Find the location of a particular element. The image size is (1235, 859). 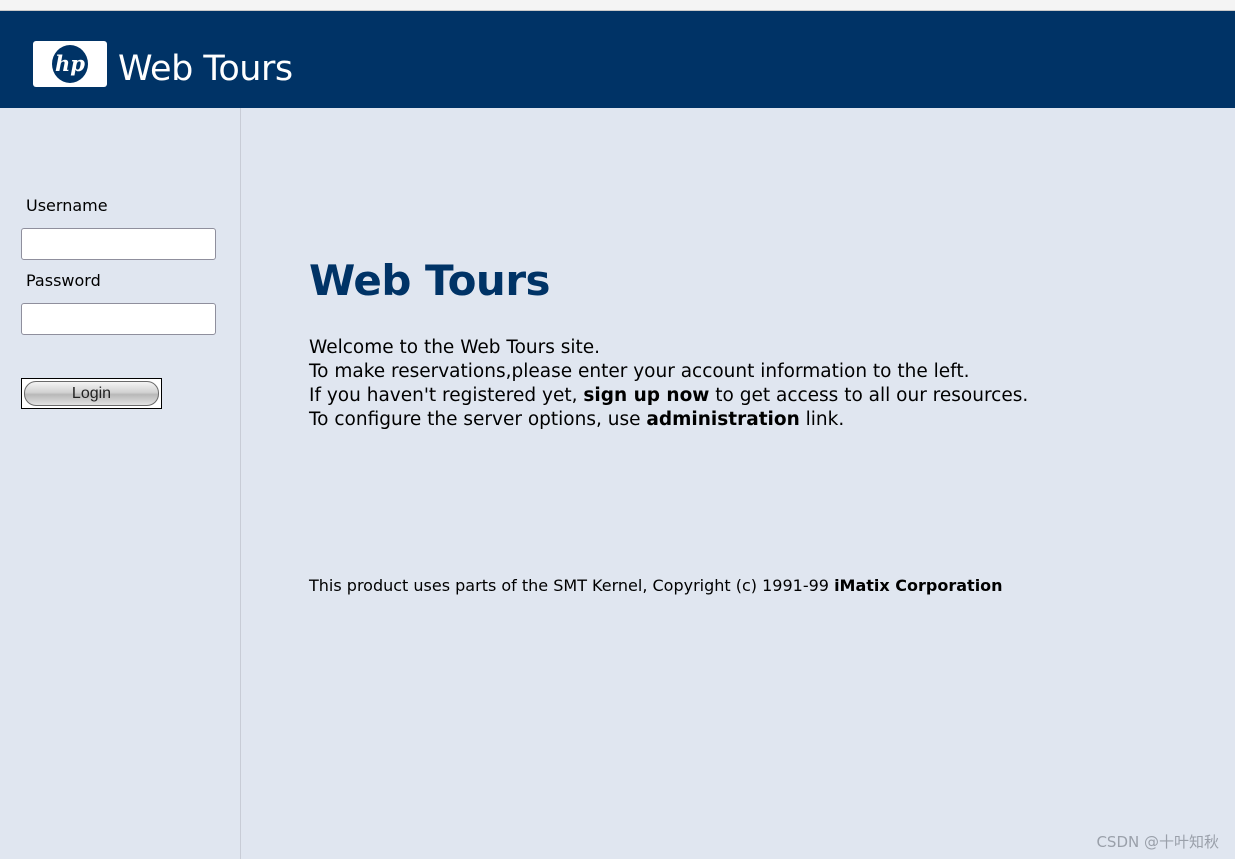

imatix-link: iMatix Corporation is located at coordinates (918, 585).